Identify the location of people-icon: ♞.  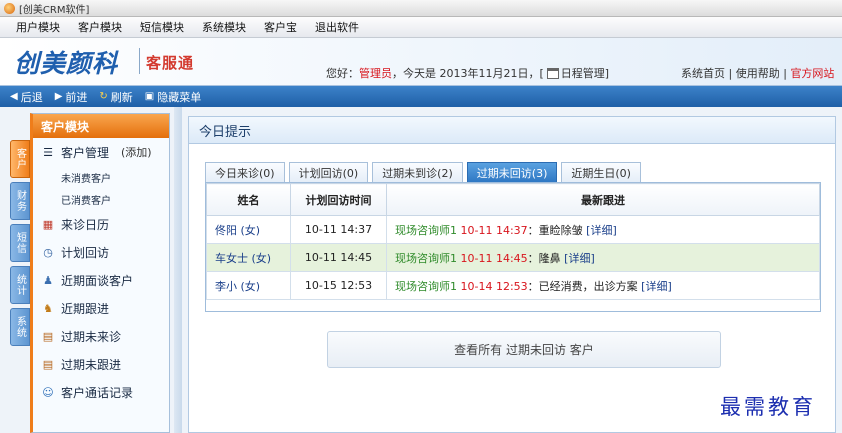
(48, 308).